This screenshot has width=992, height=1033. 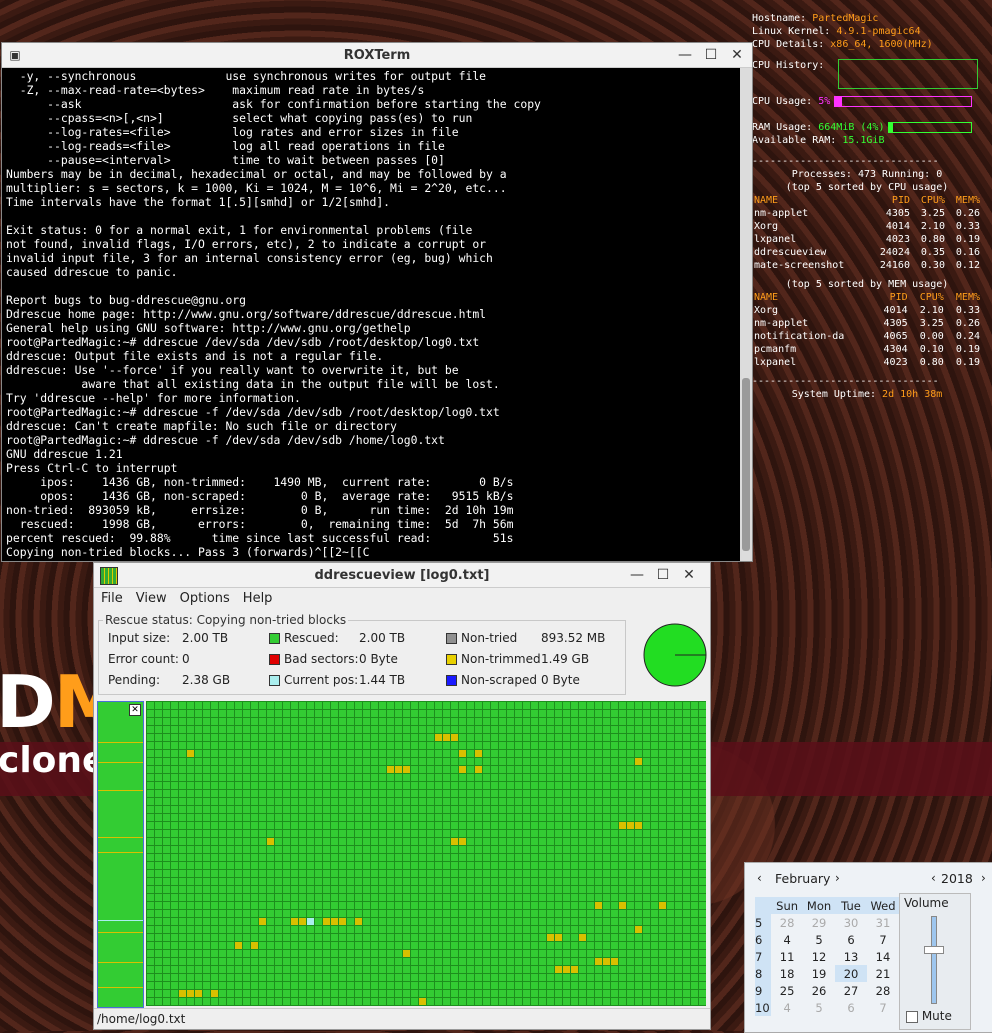 I want to click on menu-file: File, so click(x=111, y=597).